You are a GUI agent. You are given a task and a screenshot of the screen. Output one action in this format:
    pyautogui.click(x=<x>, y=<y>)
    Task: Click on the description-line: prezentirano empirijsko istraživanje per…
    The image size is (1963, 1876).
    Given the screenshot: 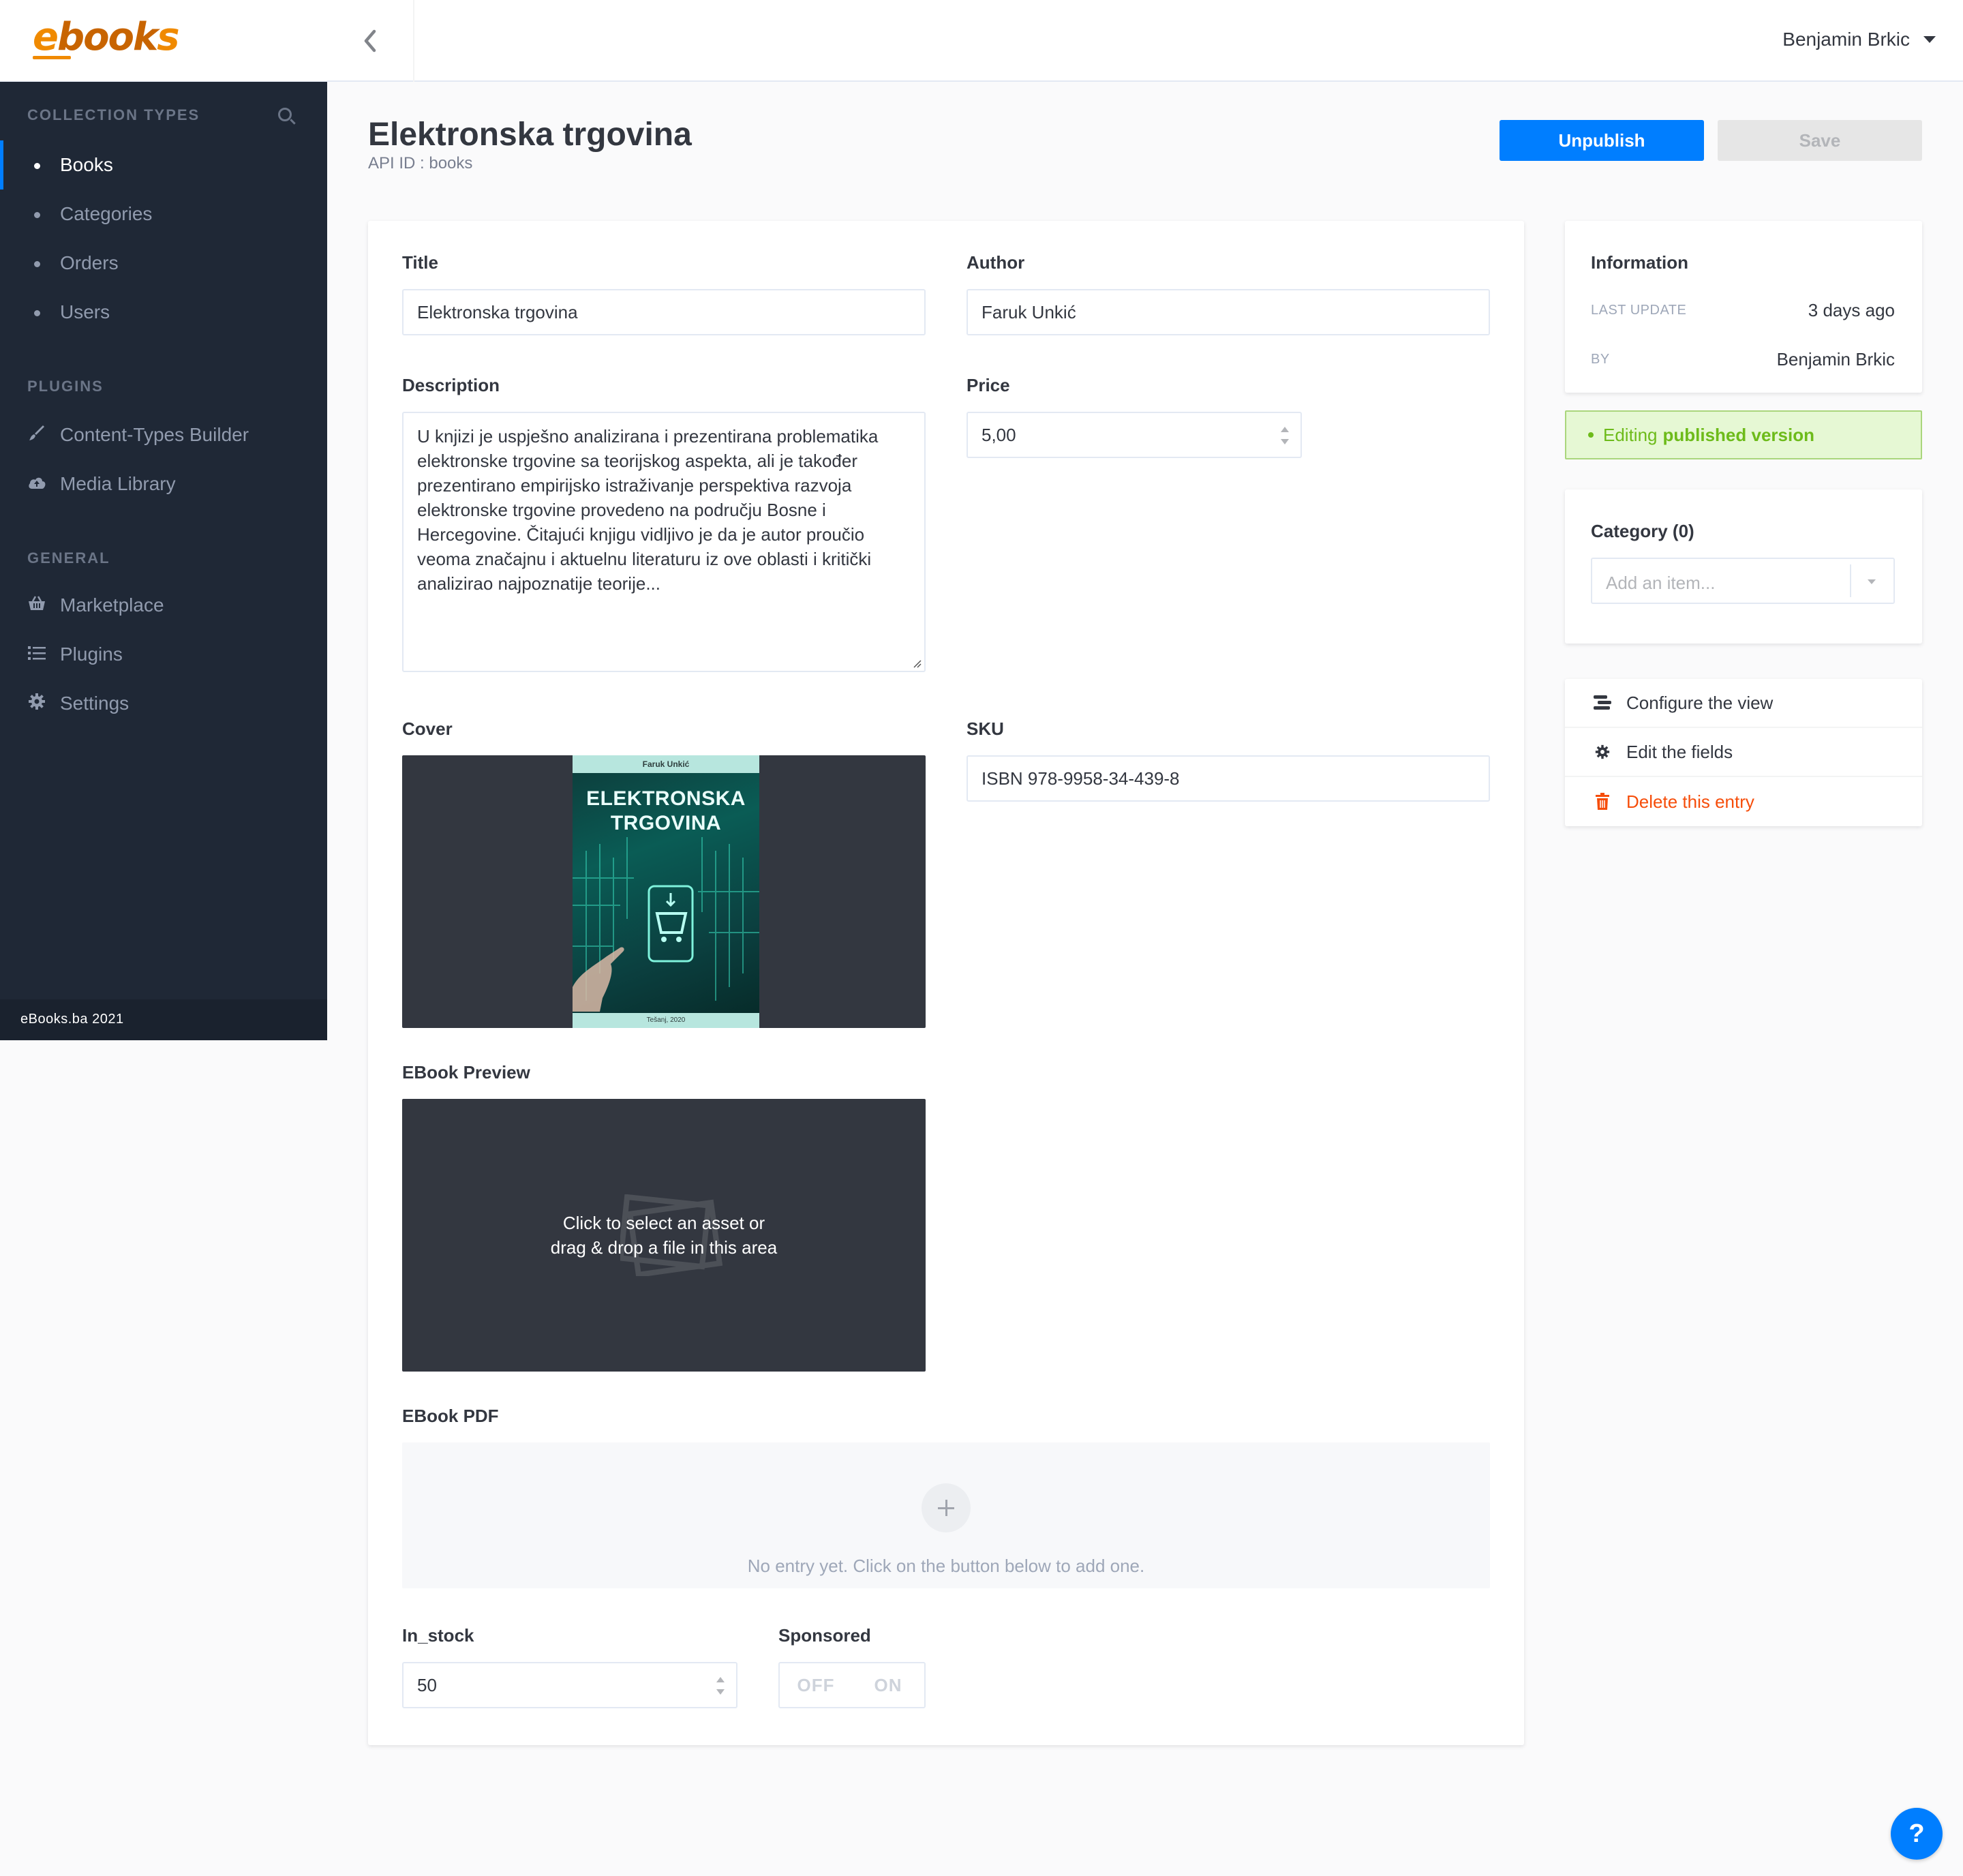 What is the action you would take?
    pyautogui.click(x=634, y=486)
    